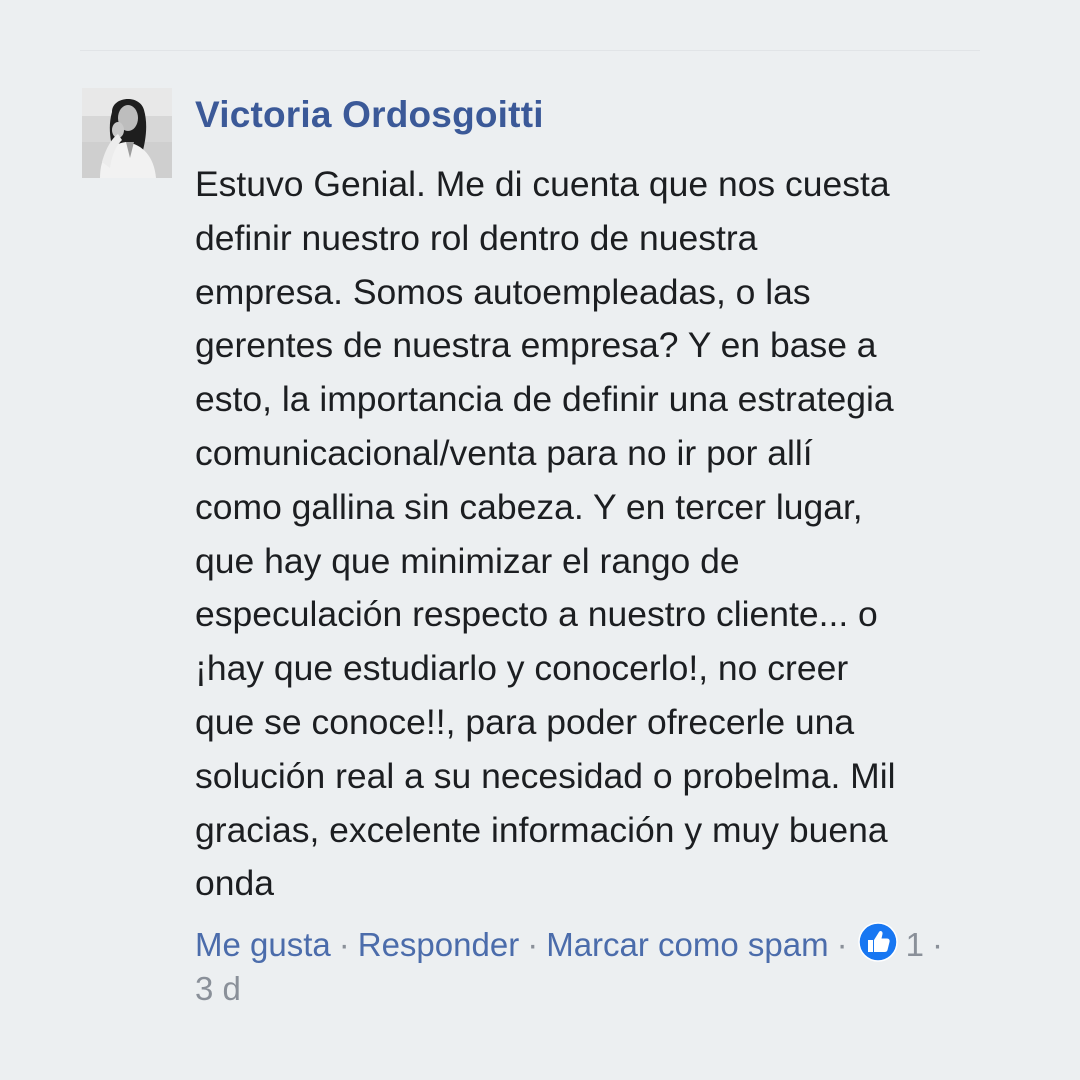 This screenshot has height=1080, width=1080. What do you see at coordinates (263, 944) in the screenshot?
I see `like-button: Me gusta` at bounding box center [263, 944].